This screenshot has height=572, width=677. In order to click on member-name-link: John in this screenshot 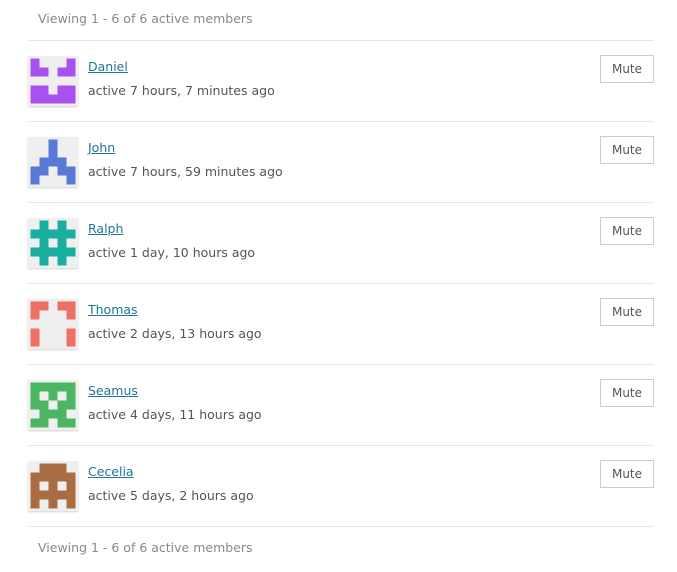, I will do `click(101, 148)`.